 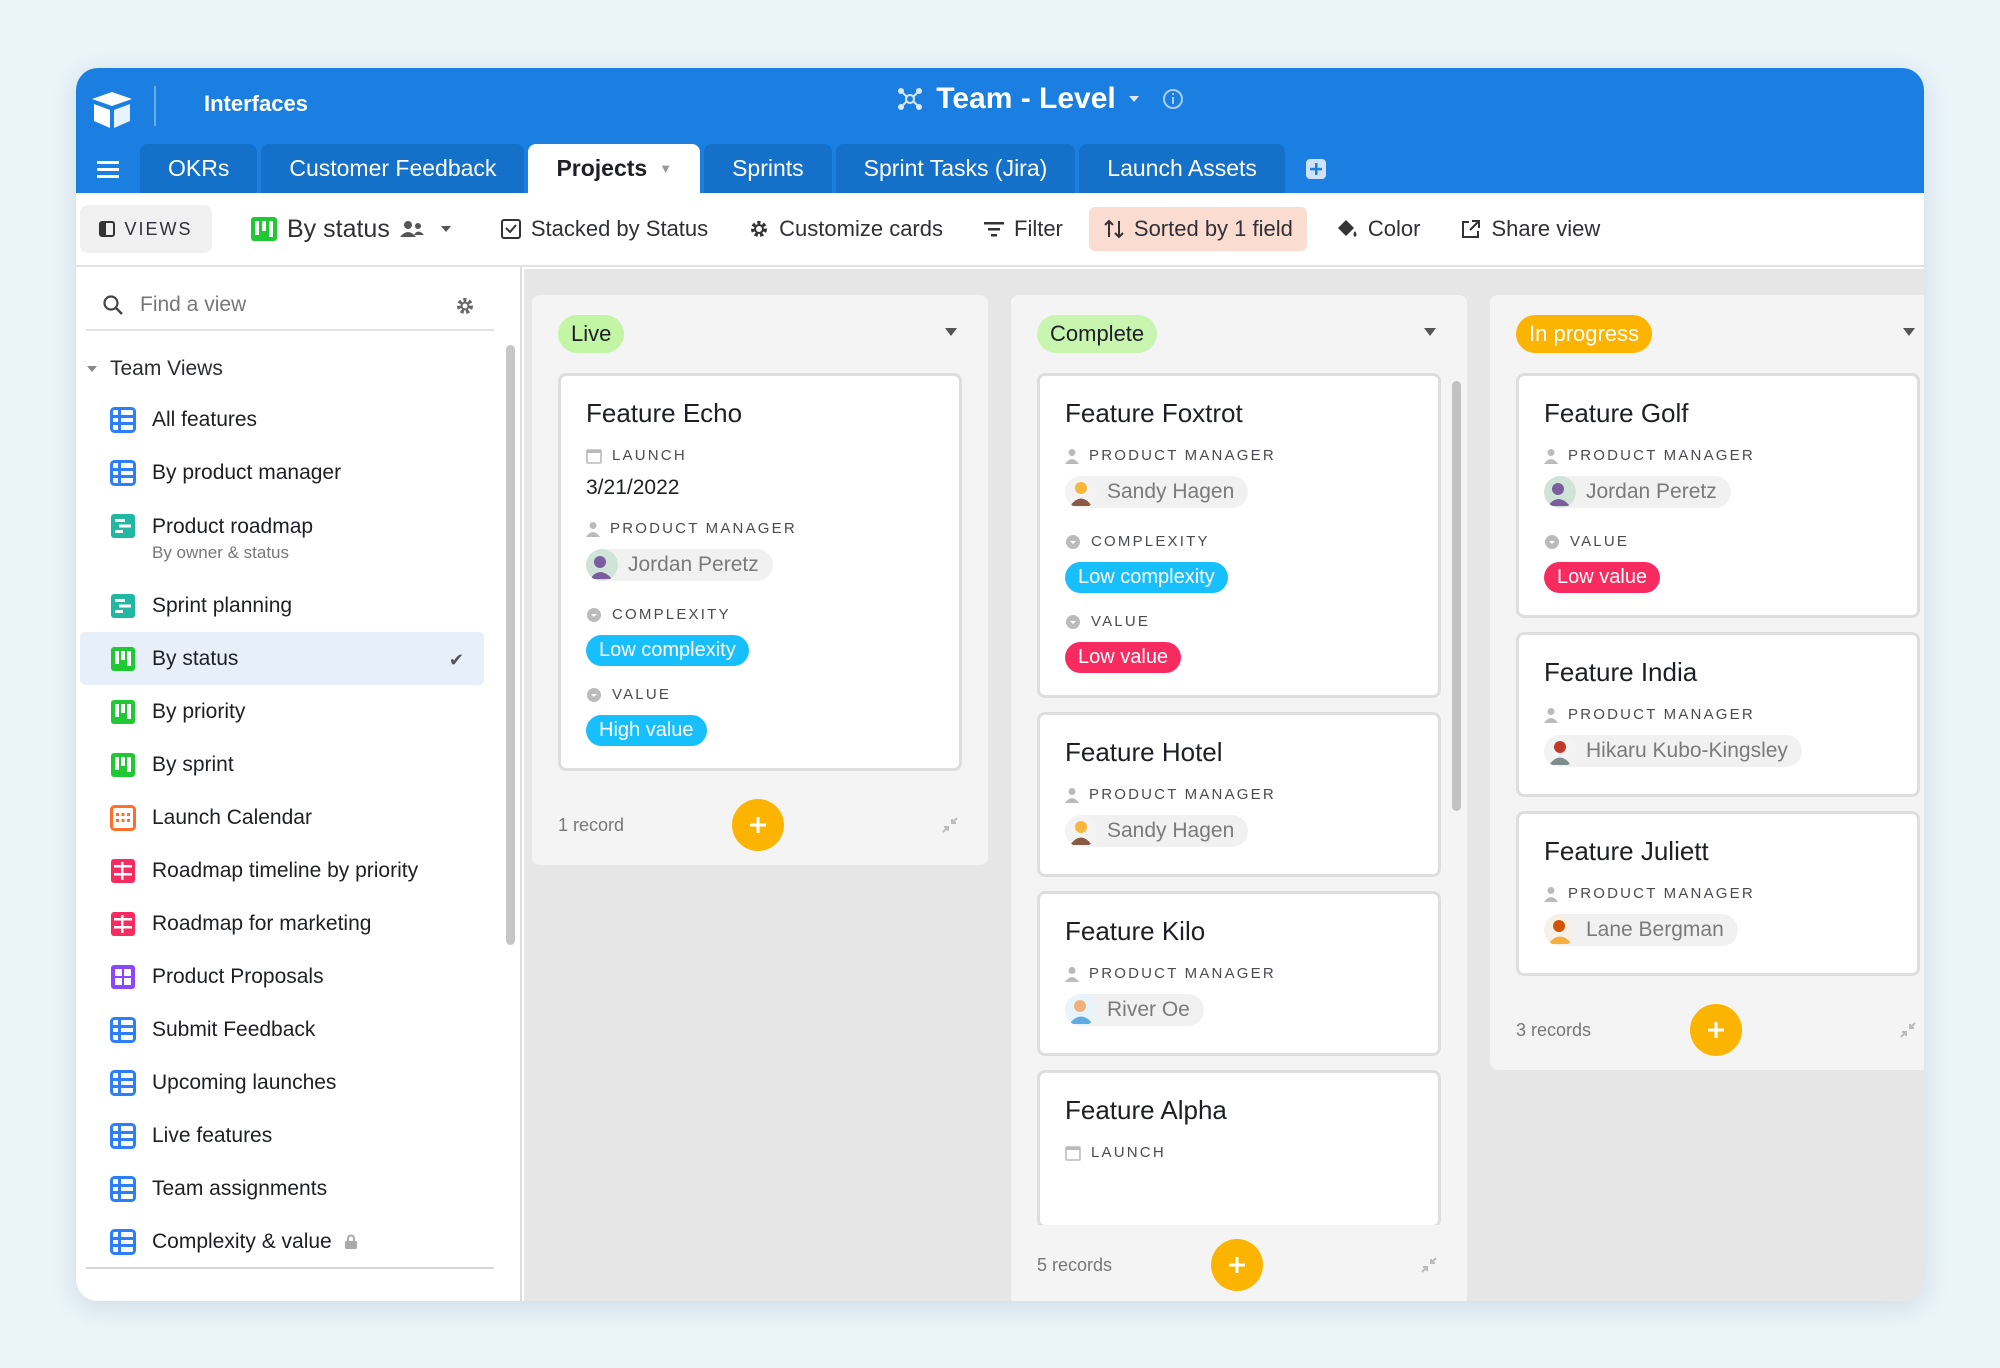 I want to click on section-title: Team Views, so click(x=166, y=368).